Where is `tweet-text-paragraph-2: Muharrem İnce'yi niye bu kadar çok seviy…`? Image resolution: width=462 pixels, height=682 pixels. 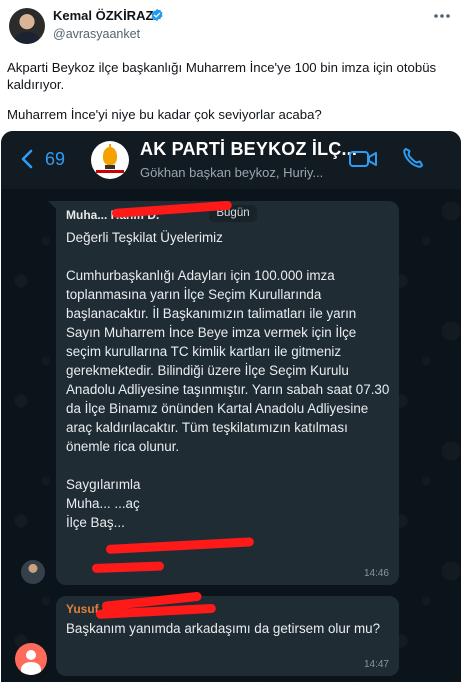
tweet-text-paragraph-2: Muharrem İnce'yi niye bu kadar çok seviy… is located at coordinates (164, 114).